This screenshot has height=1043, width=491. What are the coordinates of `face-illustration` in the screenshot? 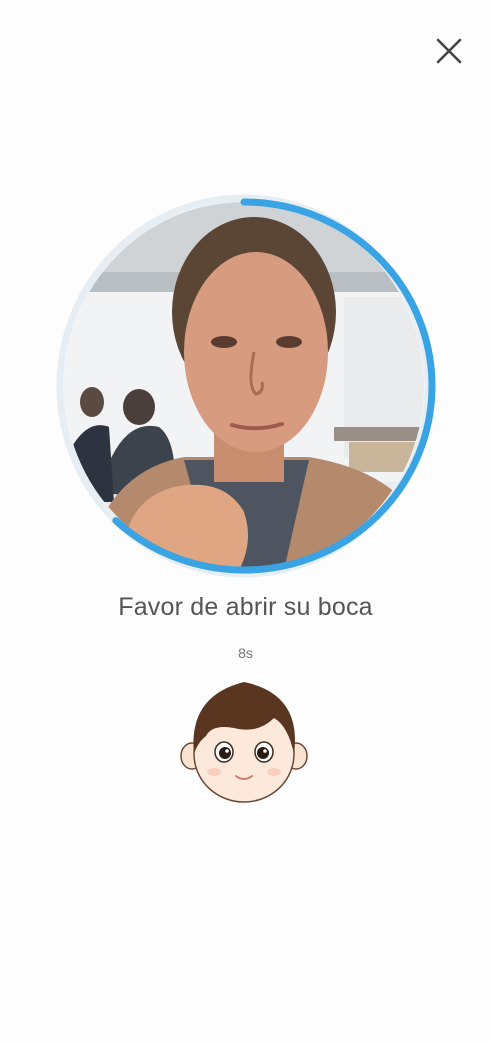 It's located at (244, 741).